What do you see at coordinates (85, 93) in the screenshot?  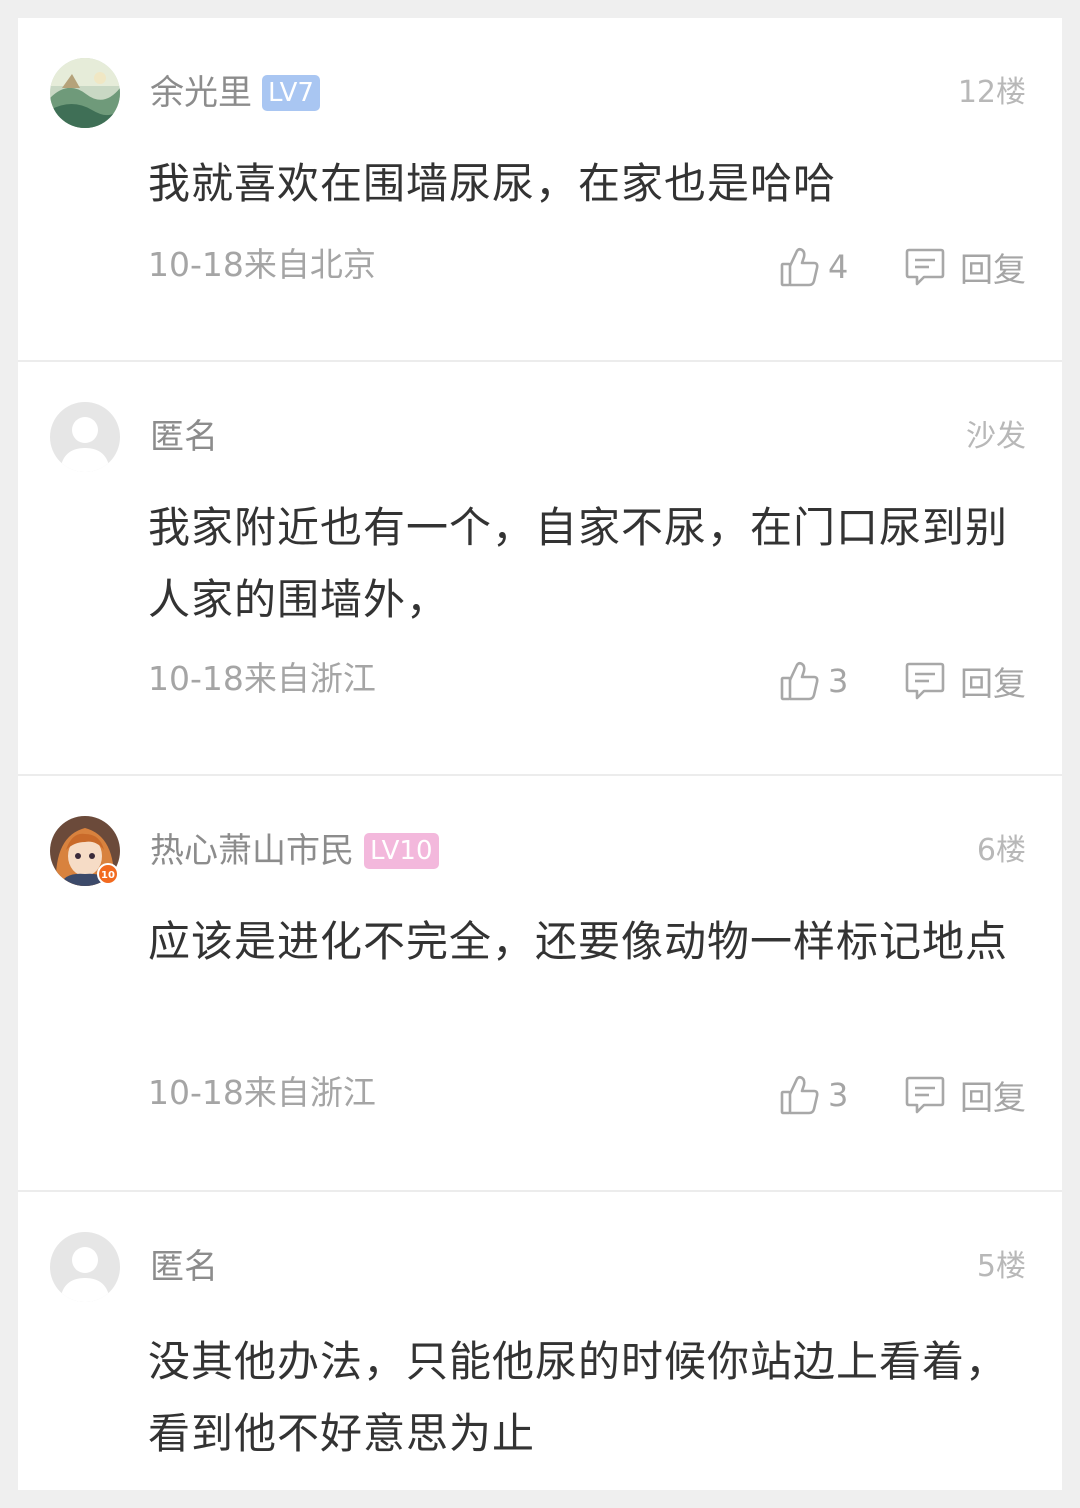 I see `landscape-avatar-icon` at bounding box center [85, 93].